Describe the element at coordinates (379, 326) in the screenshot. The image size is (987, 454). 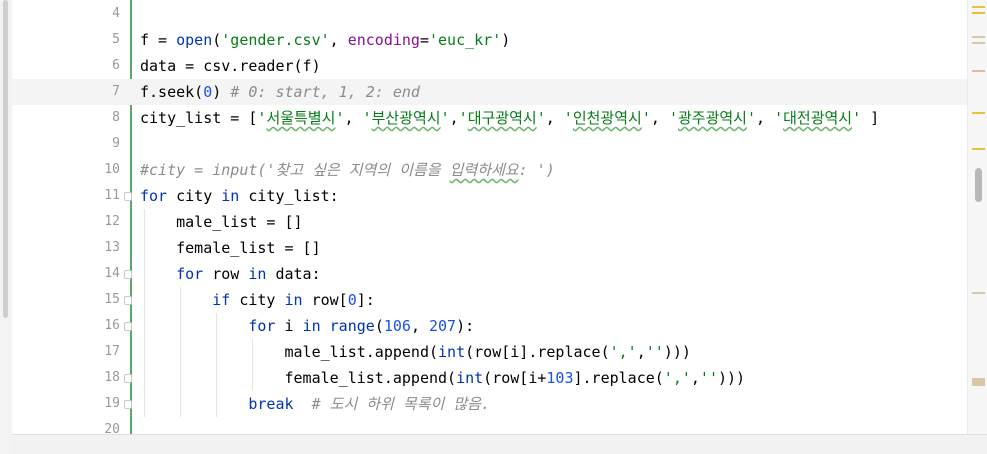
I see `code-token: (` at that location.